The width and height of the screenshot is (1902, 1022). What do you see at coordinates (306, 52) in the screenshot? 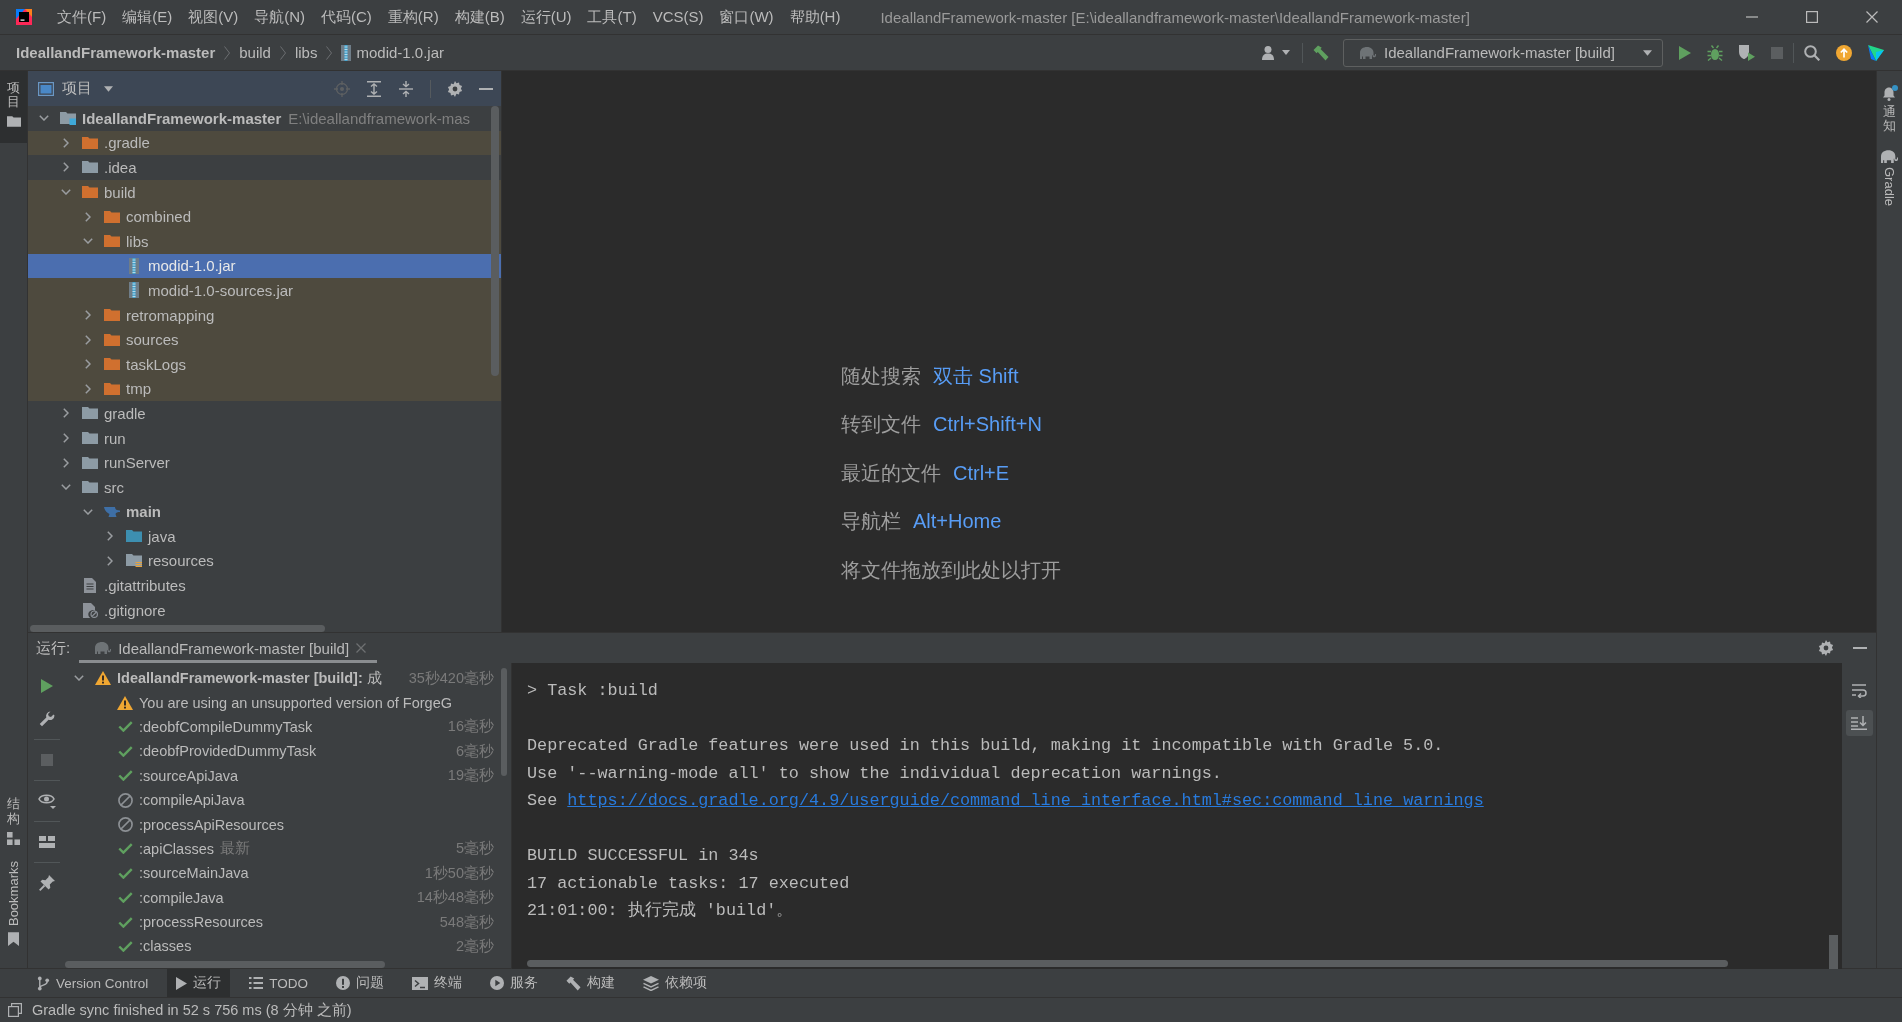
I see `breadcrumb: libs` at bounding box center [306, 52].